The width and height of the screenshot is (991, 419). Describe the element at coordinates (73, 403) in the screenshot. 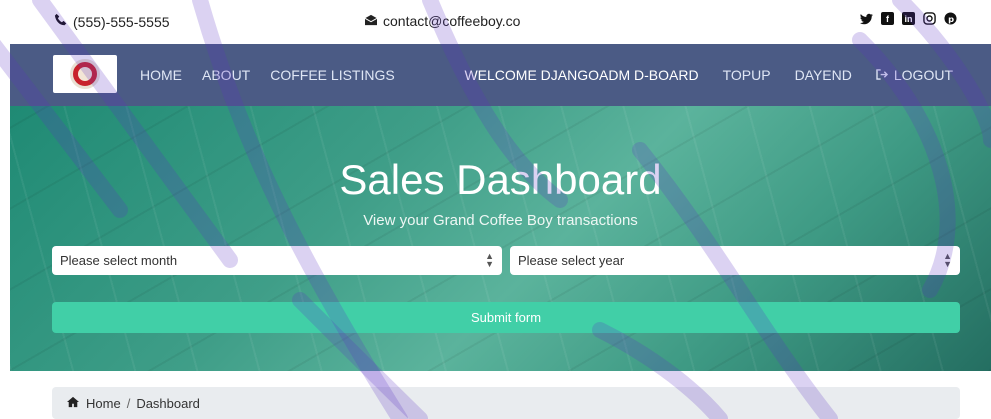

I see `home-icon` at that location.